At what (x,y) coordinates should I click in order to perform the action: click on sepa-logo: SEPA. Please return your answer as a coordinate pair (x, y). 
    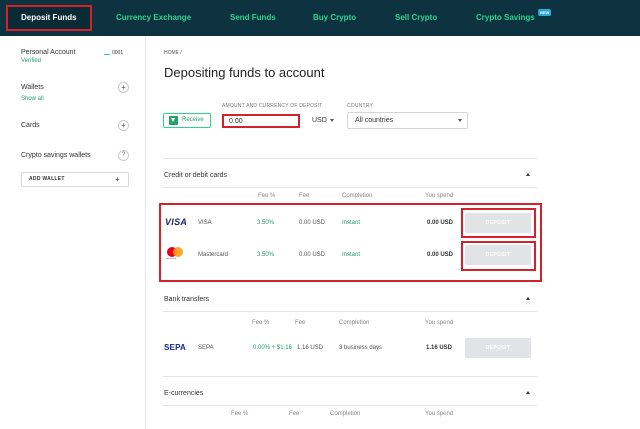
    Looking at the image, I should click on (175, 347).